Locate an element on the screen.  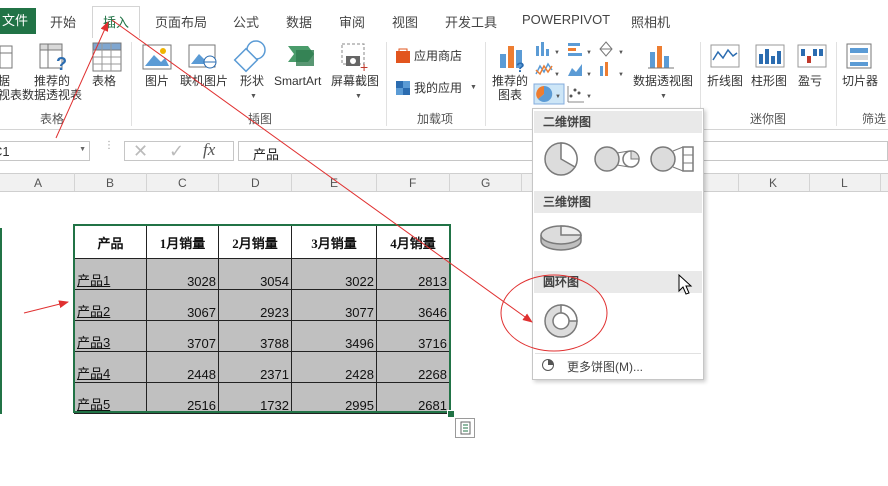
donut-highlight-circle is located at coordinates (554, 313).